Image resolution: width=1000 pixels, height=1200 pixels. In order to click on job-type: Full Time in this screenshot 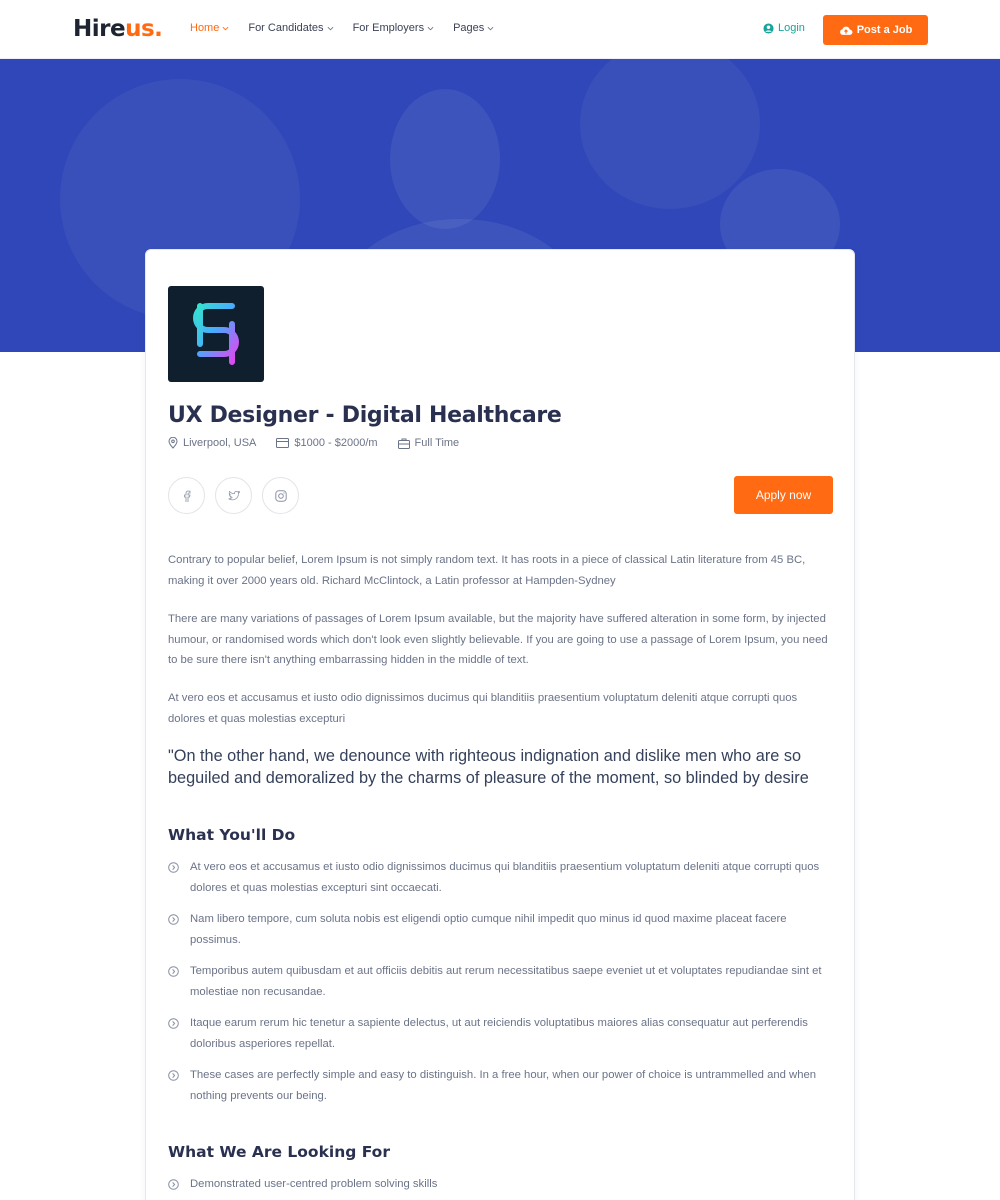, I will do `click(428, 443)`.